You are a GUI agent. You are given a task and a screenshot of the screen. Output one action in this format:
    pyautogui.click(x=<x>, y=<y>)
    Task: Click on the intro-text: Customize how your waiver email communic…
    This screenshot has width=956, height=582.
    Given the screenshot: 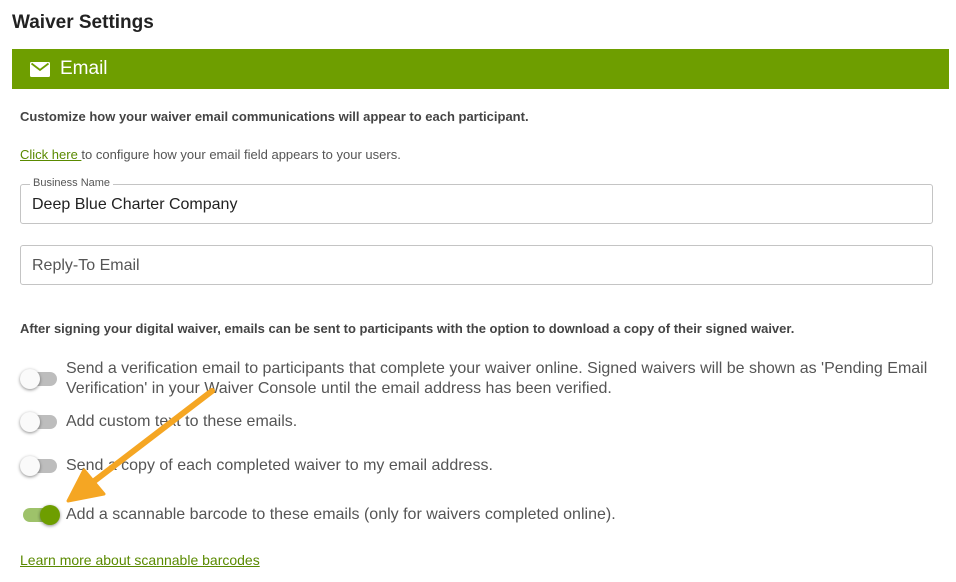 What is the action you would take?
    pyautogui.click(x=274, y=116)
    